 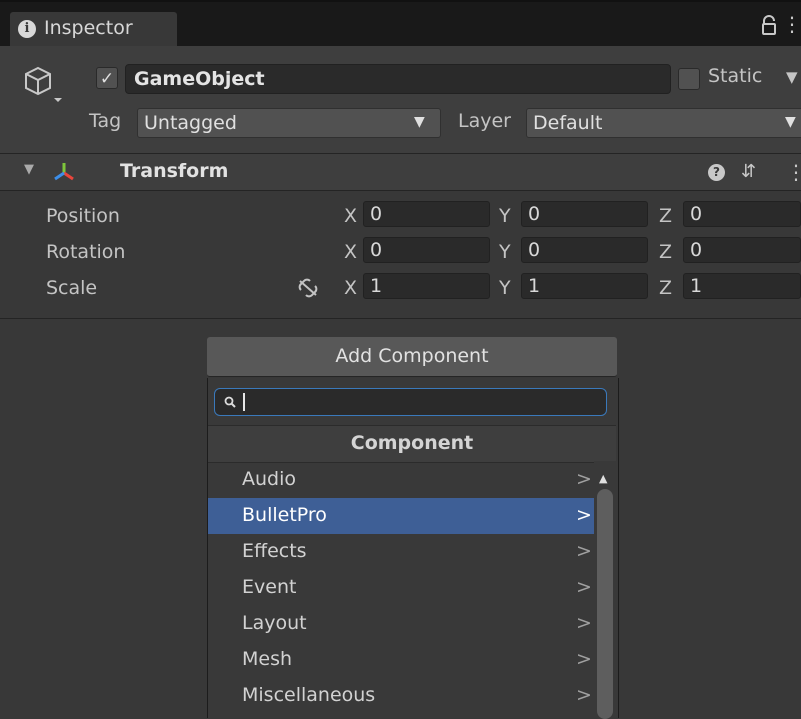 I want to click on scale-x-field: 1, so click(x=426, y=286).